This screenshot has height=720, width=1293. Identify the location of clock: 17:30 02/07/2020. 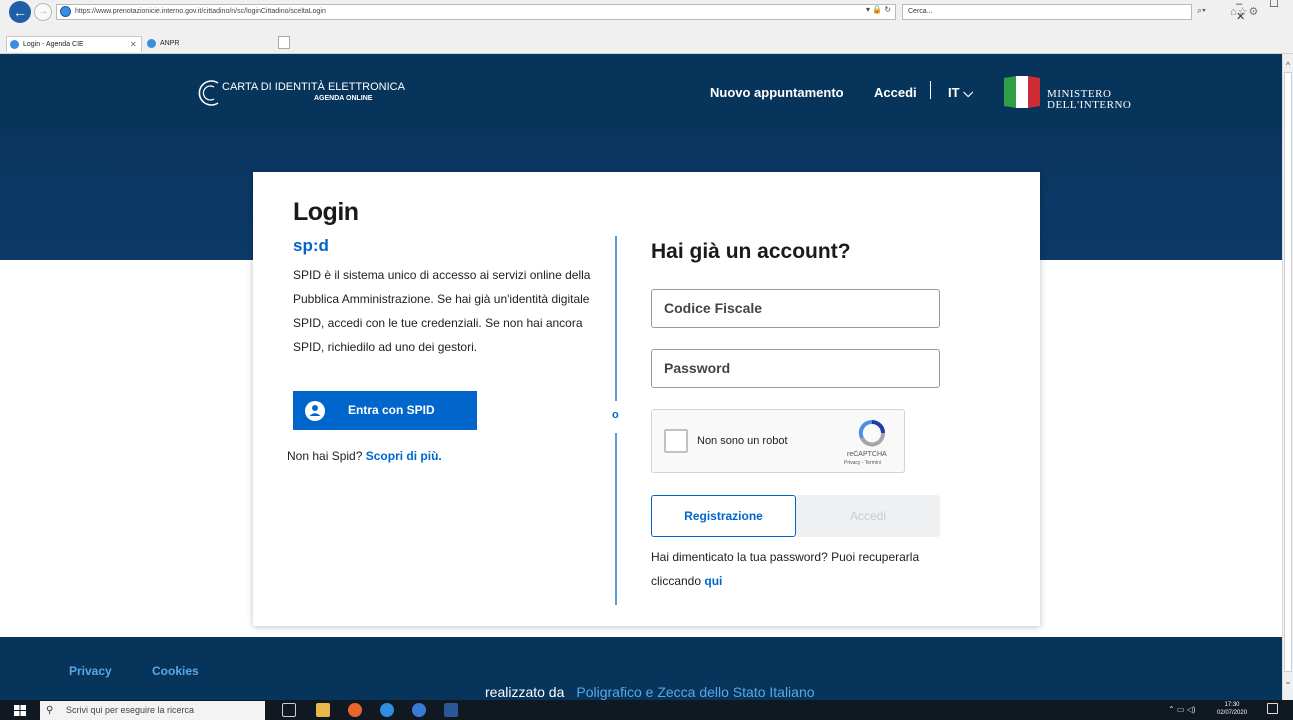
(1232, 709).